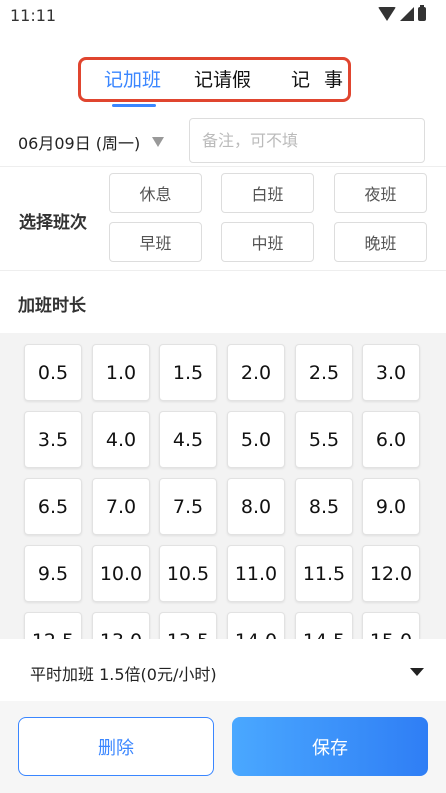 The width and height of the screenshot is (446, 793). I want to click on duration-option: 1.5, so click(188, 372).